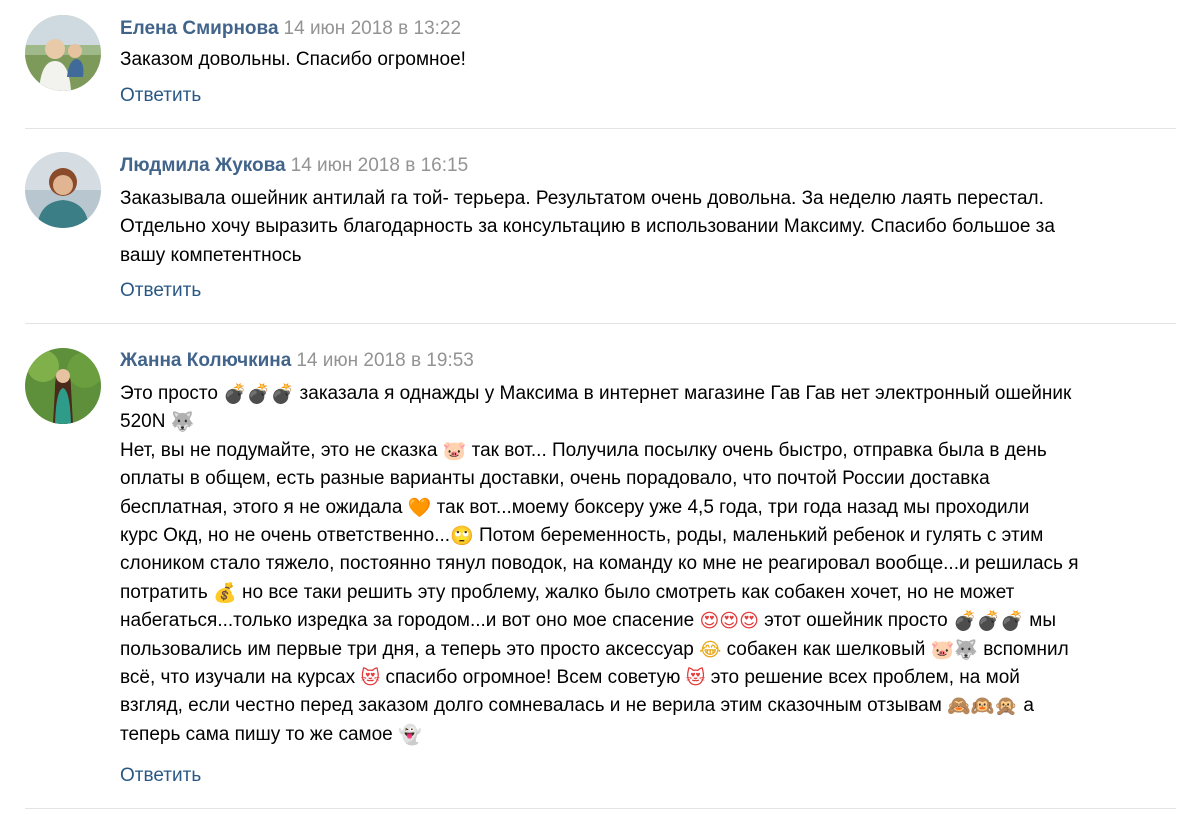 This screenshot has height=815, width=1200. Describe the element at coordinates (281, 450) in the screenshot. I see `text-segment: Нет, вы не подумайте, это не сказка` at that location.